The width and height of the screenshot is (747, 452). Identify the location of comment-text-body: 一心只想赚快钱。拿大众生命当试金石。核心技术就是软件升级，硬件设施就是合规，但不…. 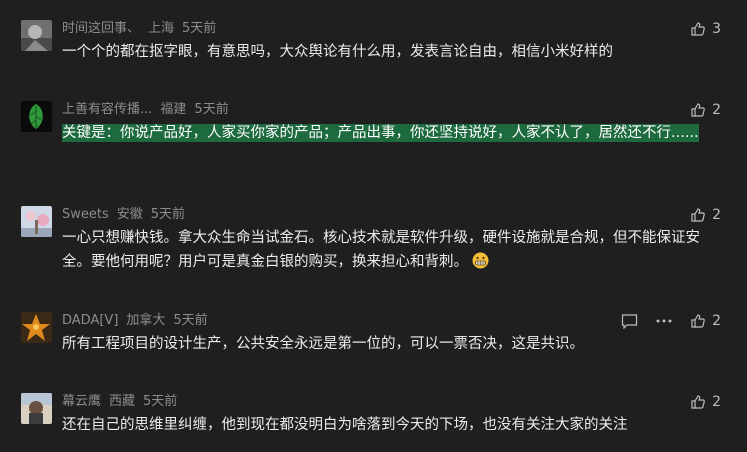
(381, 250).